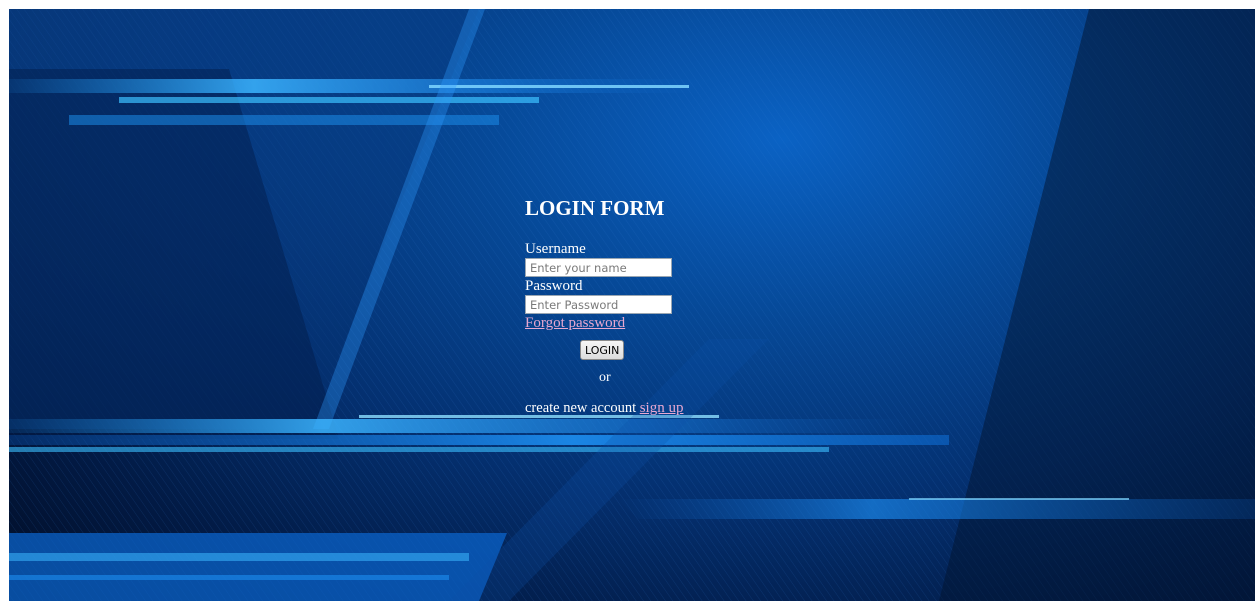 The width and height of the screenshot is (1255, 601). Describe the element at coordinates (635, 323) in the screenshot. I see `forgot-password-link: Forgot password` at that location.